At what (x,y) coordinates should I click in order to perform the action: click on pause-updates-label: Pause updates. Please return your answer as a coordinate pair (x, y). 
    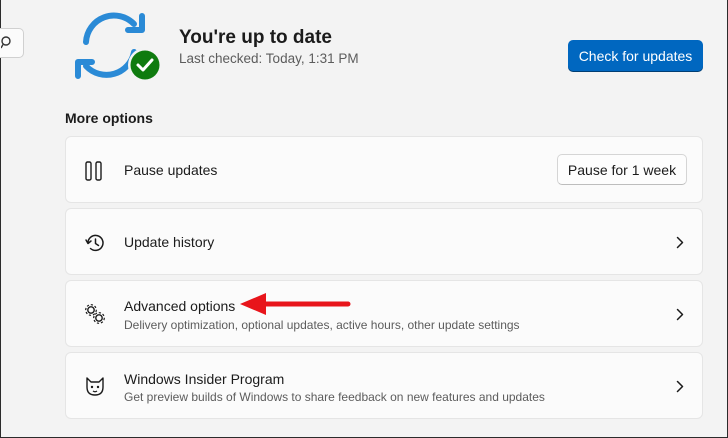
    Looking at the image, I should click on (171, 170).